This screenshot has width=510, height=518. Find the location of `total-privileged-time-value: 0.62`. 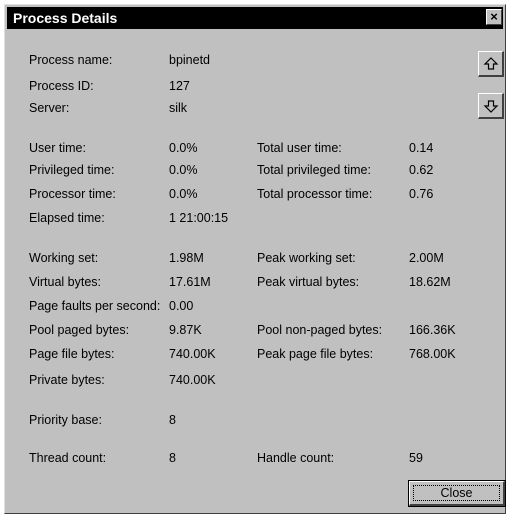

total-privileged-time-value: 0.62 is located at coordinates (421, 170).